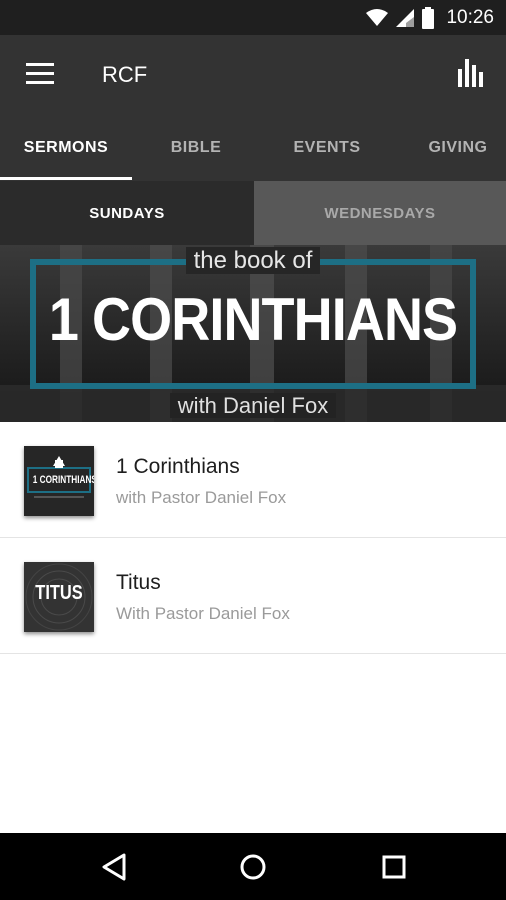 The height and width of the screenshot is (900, 506). Describe the element at coordinates (114, 867) in the screenshot. I see `back-icon` at that location.